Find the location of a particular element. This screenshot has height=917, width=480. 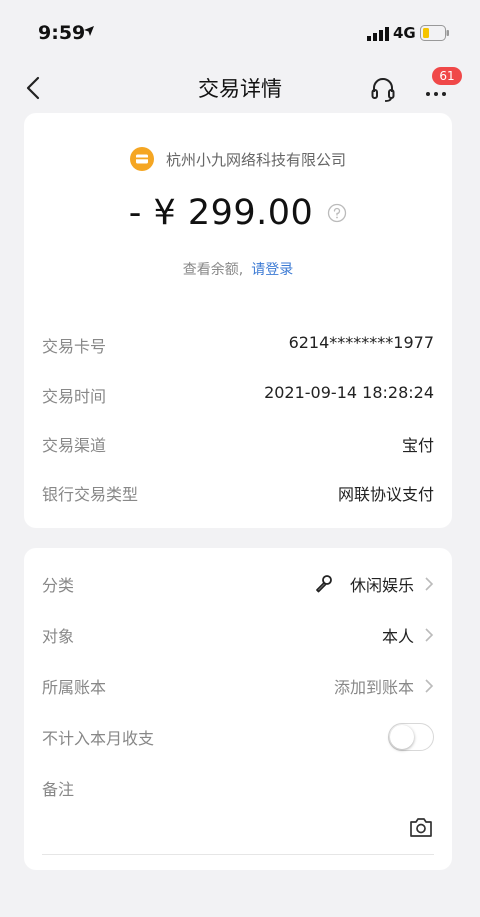

nav-bar: 交易详情 is located at coordinates (240, 87).